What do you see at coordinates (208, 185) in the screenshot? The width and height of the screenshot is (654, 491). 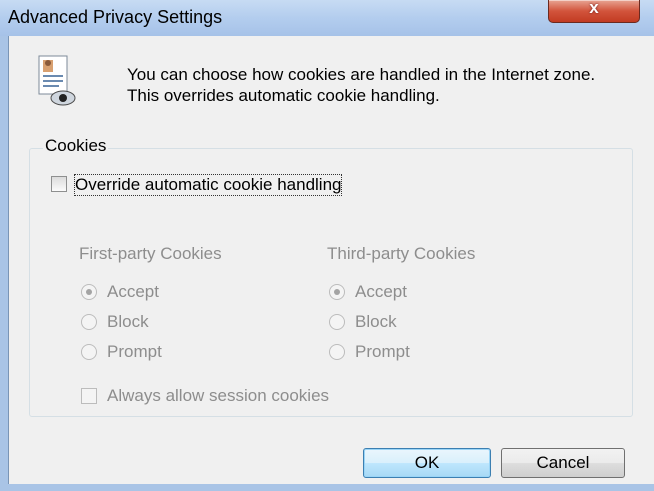 I see `override-label: Override automatic cookie handling` at bounding box center [208, 185].